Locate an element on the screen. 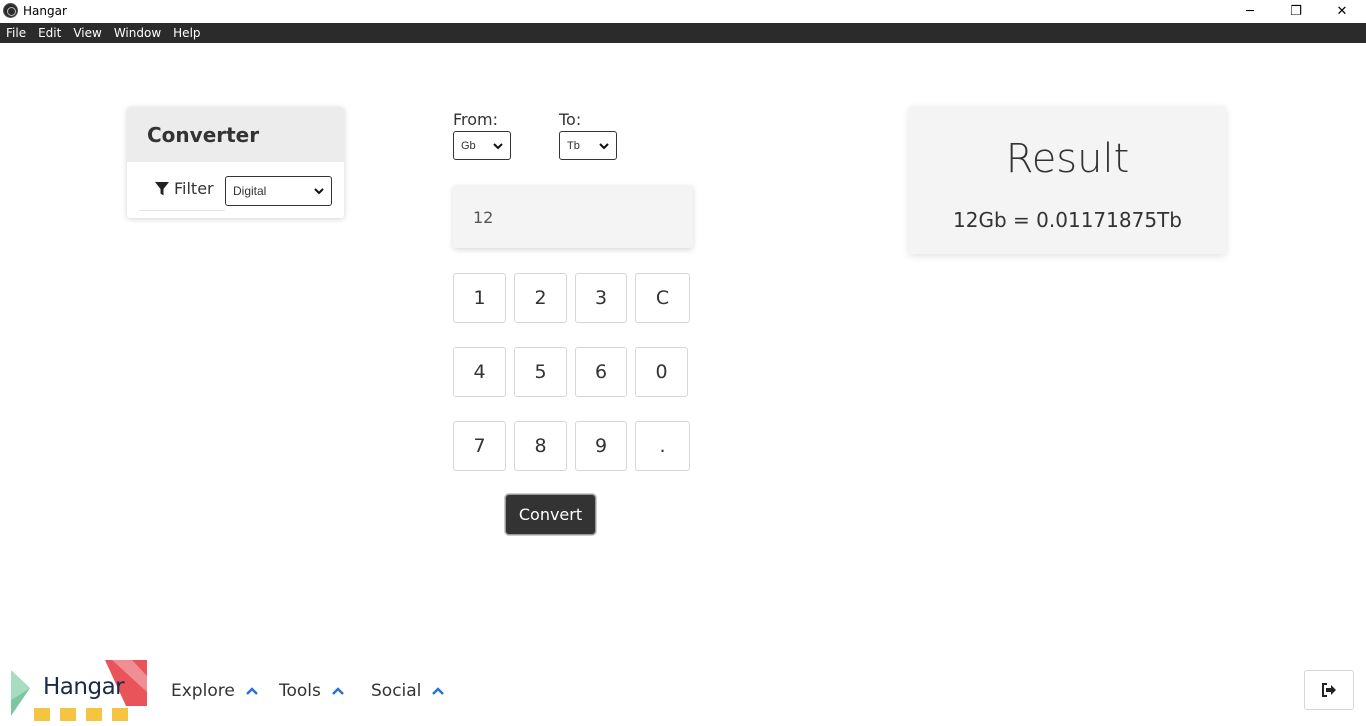 The image size is (1366, 726). result-value: 12Gb = 0.01171875Tb is located at coordinates (1067, 220).